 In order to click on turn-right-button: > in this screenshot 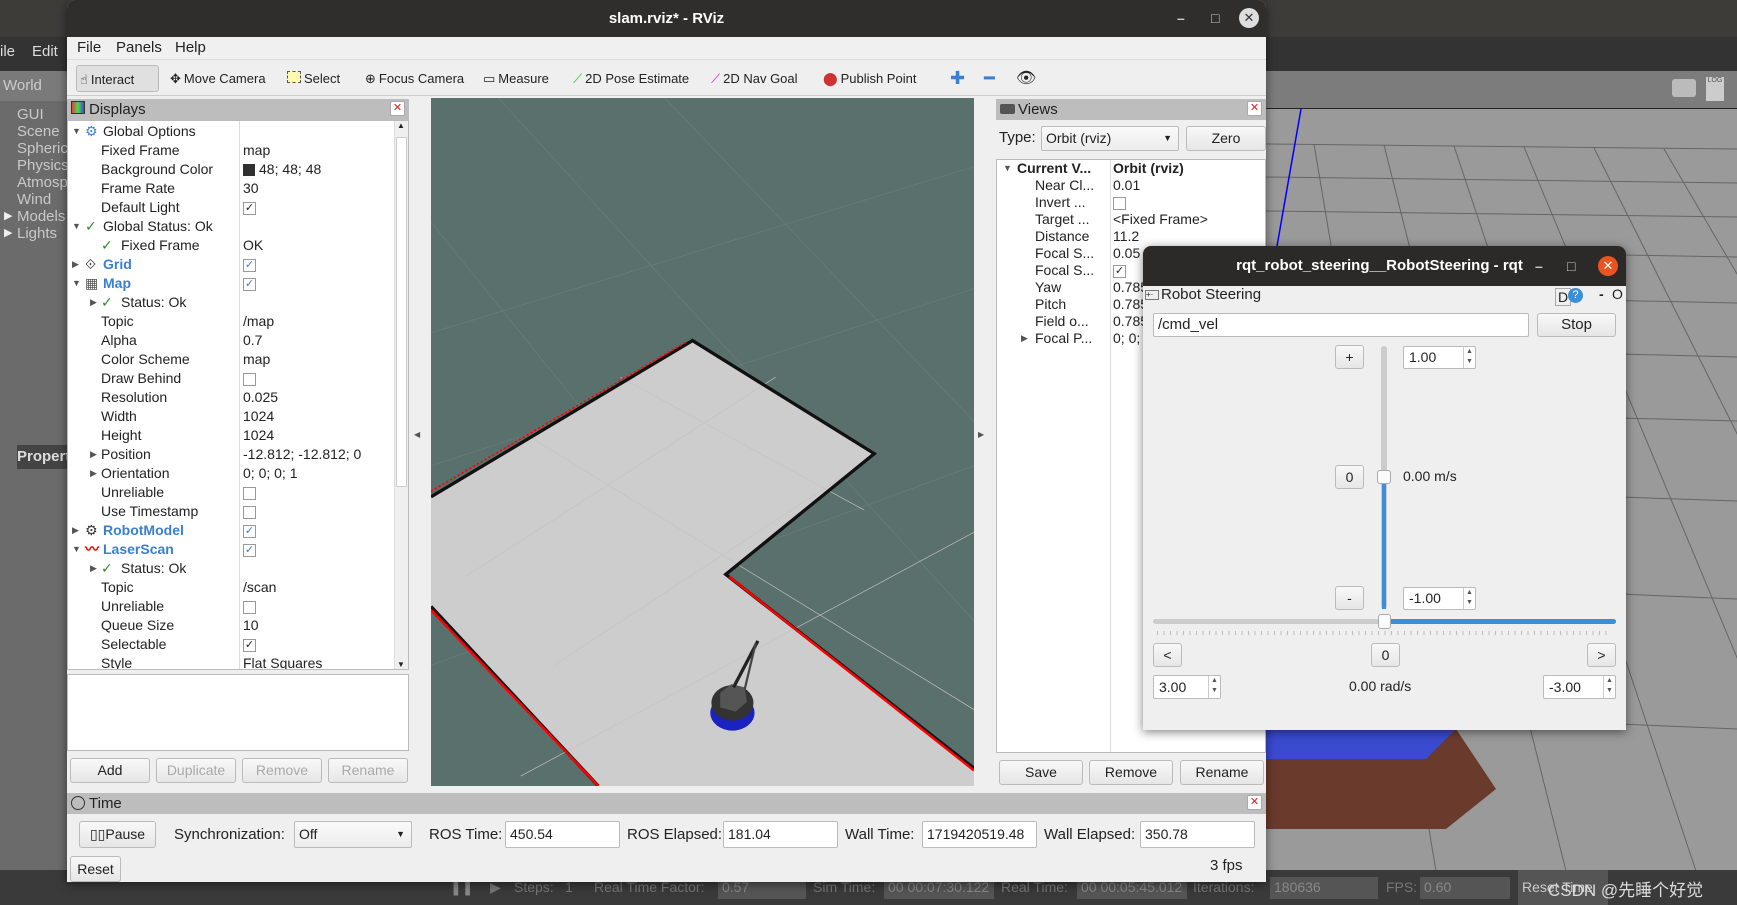, I will do `click(1601, 655)`.